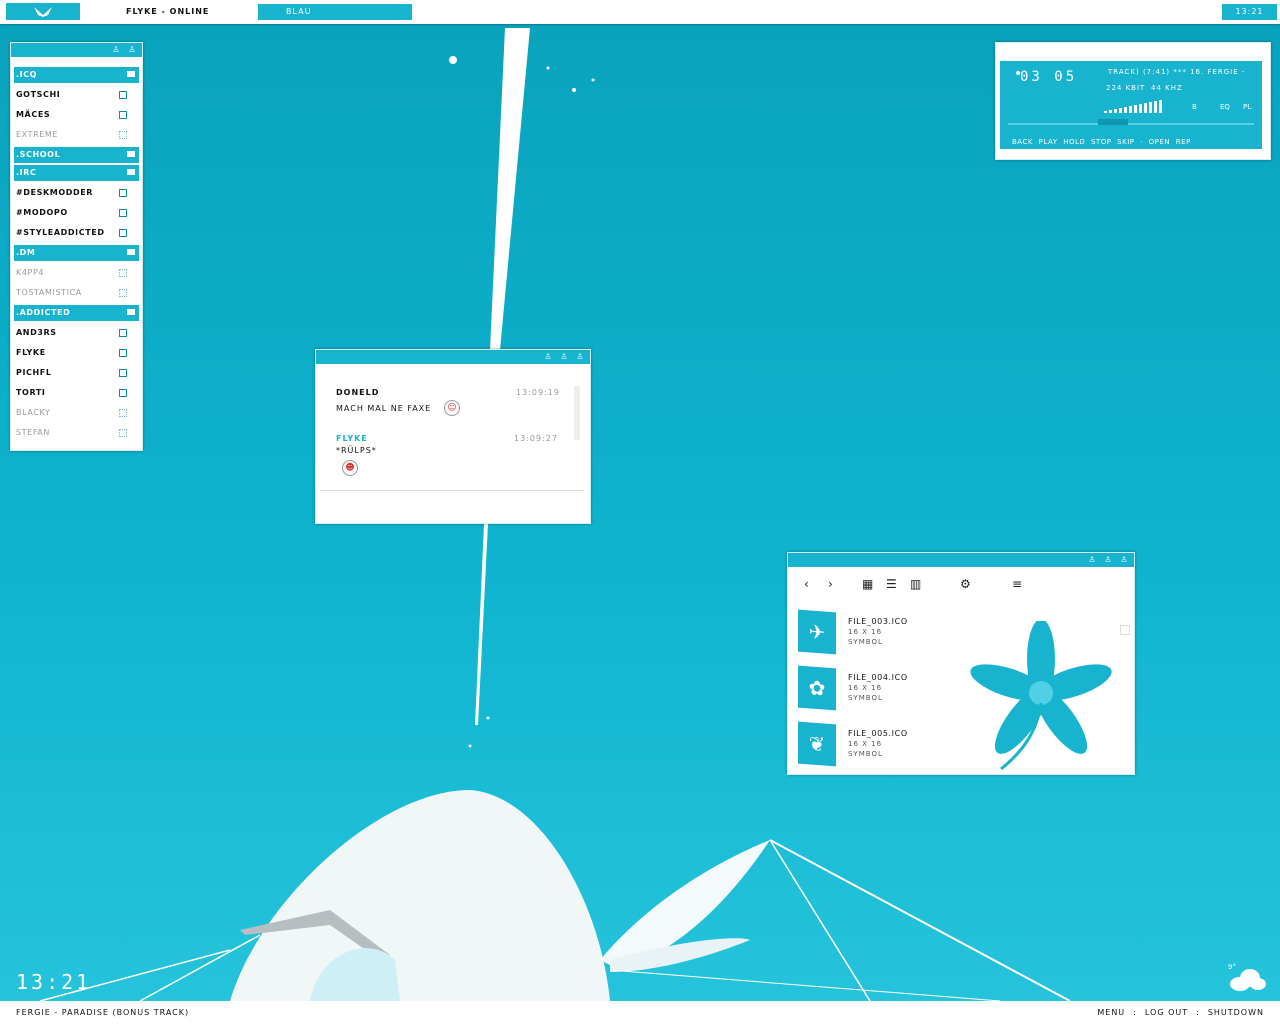 This screenshot has width=1280, height=1024. What do you see at coordinates (452, 506) in the screenshot?
I see `chat-input` at bounding box center [452, 506].